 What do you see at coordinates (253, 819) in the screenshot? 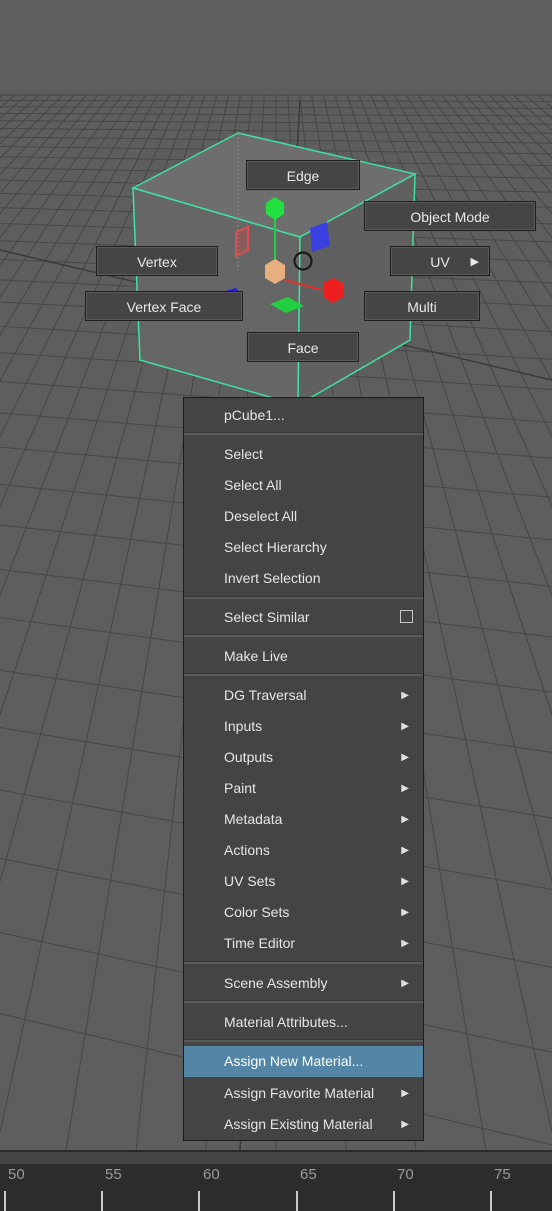
I see `menu-item-label: Metadata` at bounding box center [253, 819].